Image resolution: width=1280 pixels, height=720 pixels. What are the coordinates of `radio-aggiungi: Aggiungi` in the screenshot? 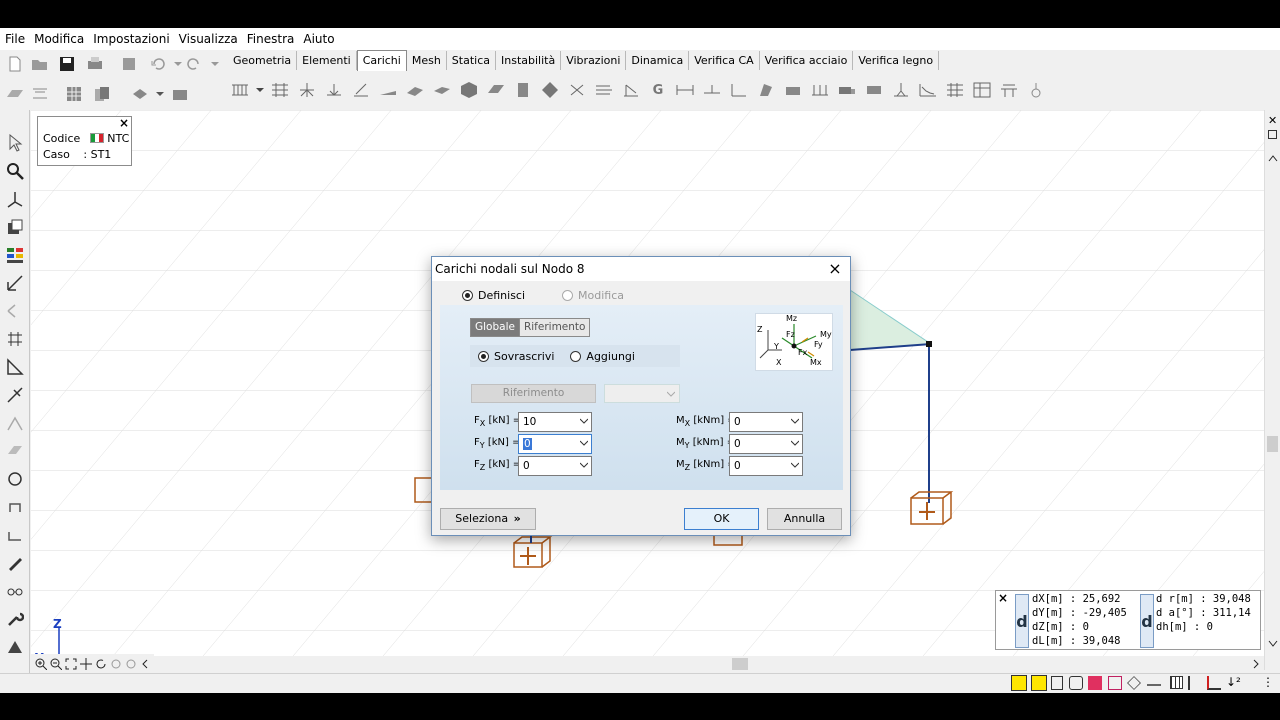 It's located at (602, 356).